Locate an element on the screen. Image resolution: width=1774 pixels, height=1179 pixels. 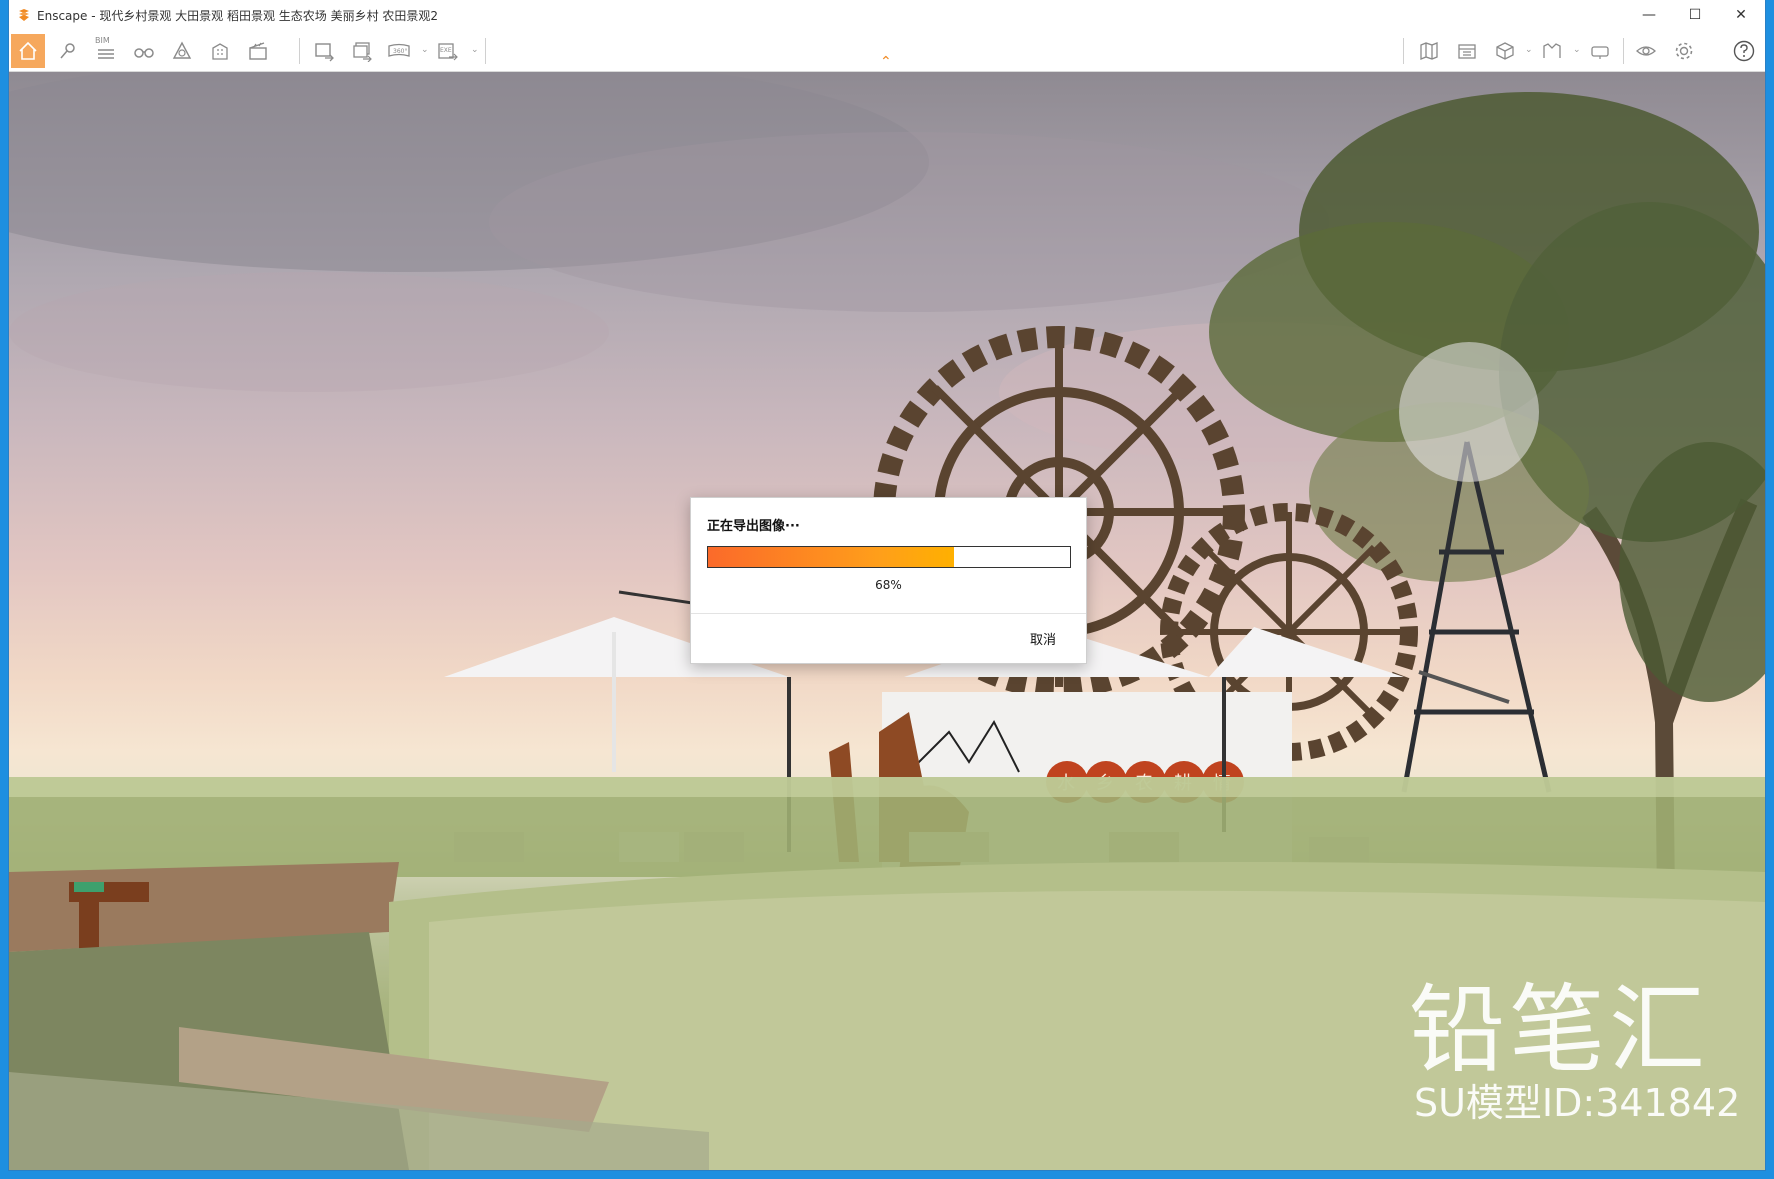
map-view-button is located at coordinates (1429, 51).